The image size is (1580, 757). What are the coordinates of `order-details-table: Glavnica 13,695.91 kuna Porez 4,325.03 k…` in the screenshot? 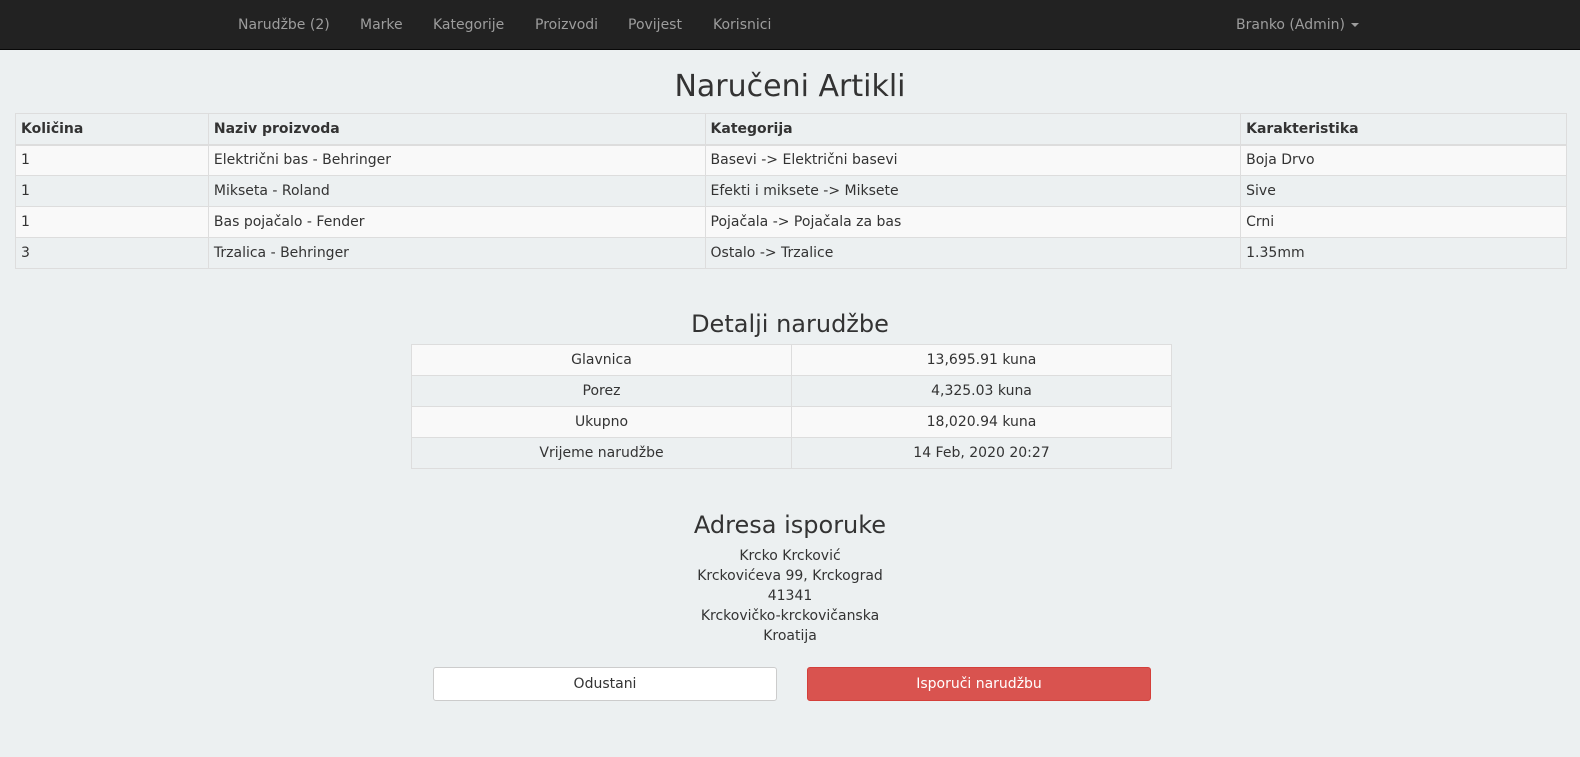 It's located at (791, 406).